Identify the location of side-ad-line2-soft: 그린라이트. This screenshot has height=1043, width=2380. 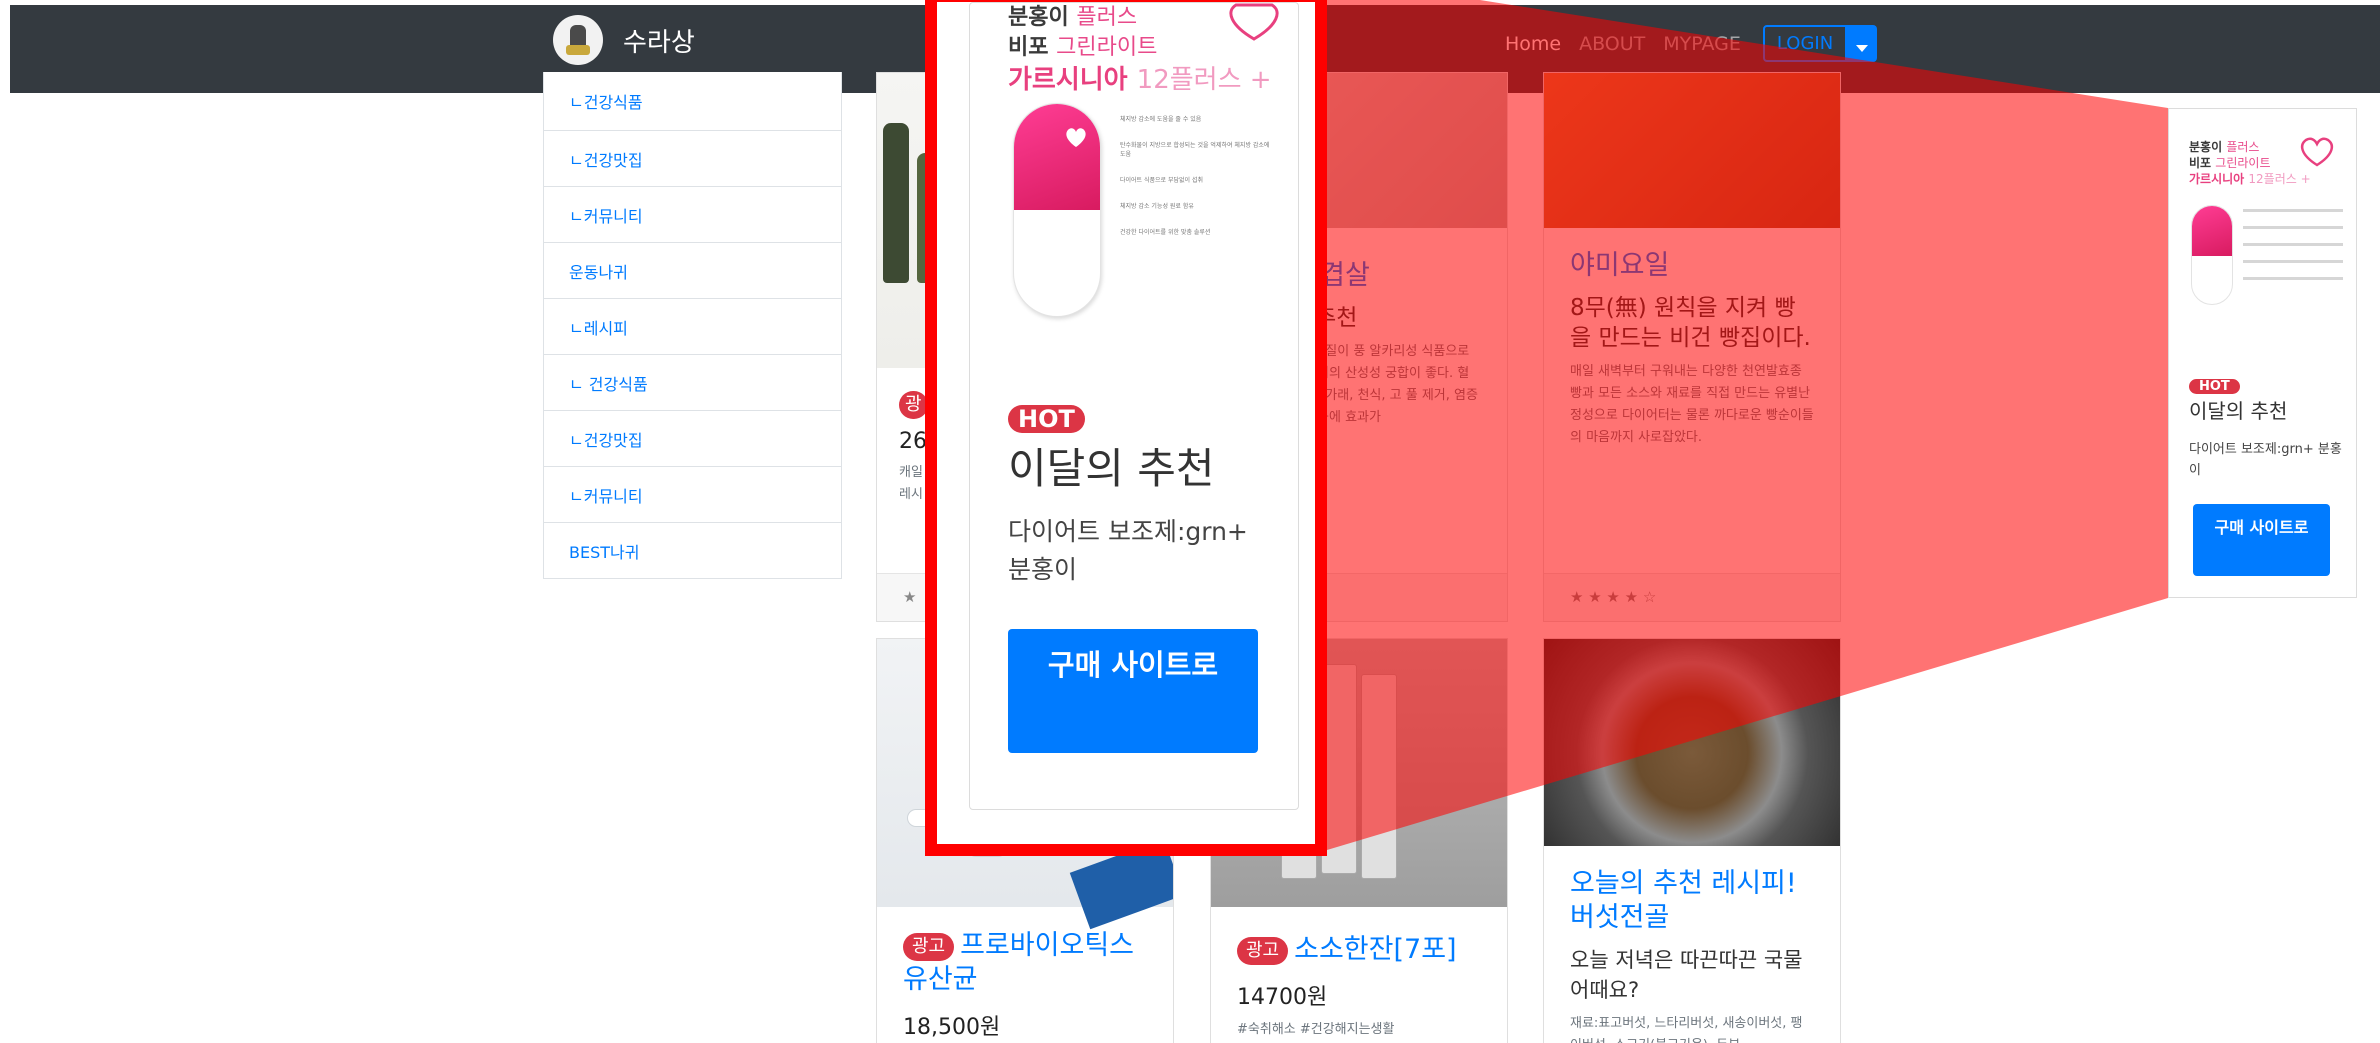
(2243, 163).